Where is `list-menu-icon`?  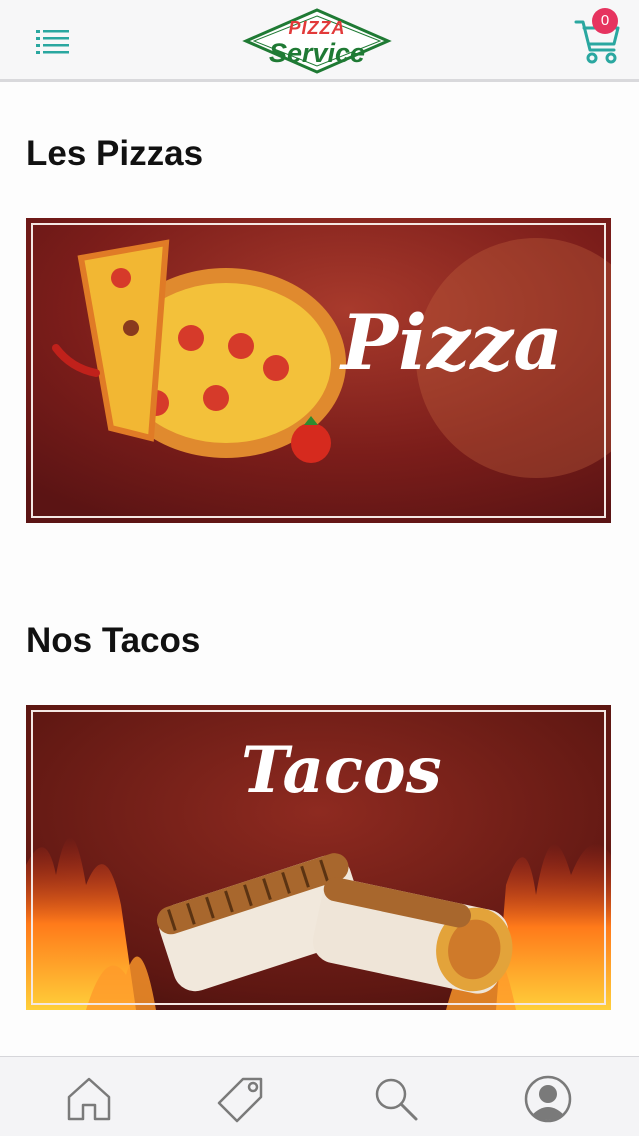
list-menu-icon is located at coordinates (52, 42).